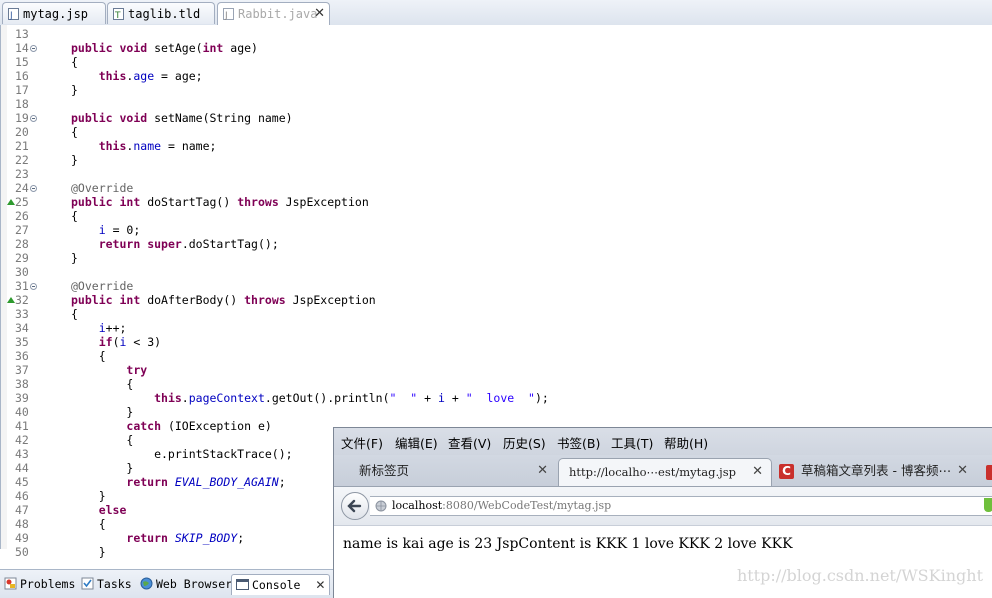 The image size is (992, 598). What do you see at coordinates (182, 118) in the screenshot?
I see `code-line: public void setName(String name)` at bounding box center [182, 118].